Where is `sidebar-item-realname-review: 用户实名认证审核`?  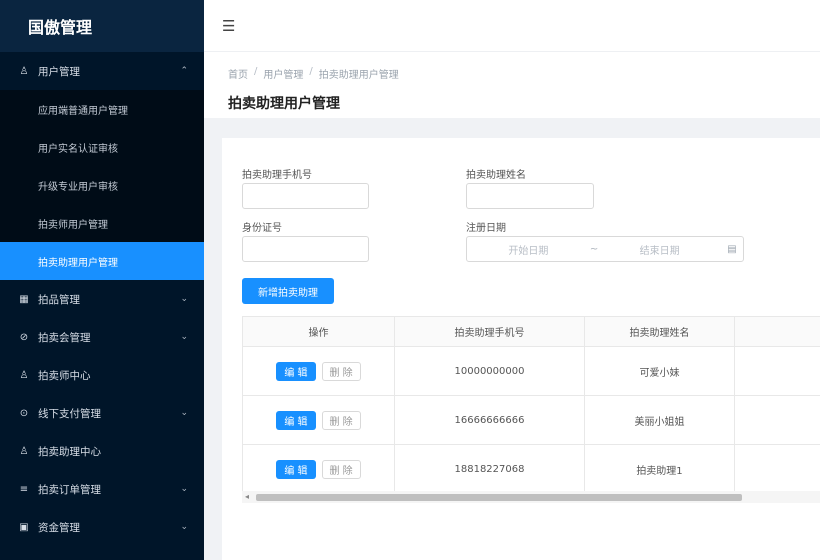 sidebar-item-realname-review: 用户实名认证审核 is located at coordinates (102, 147).